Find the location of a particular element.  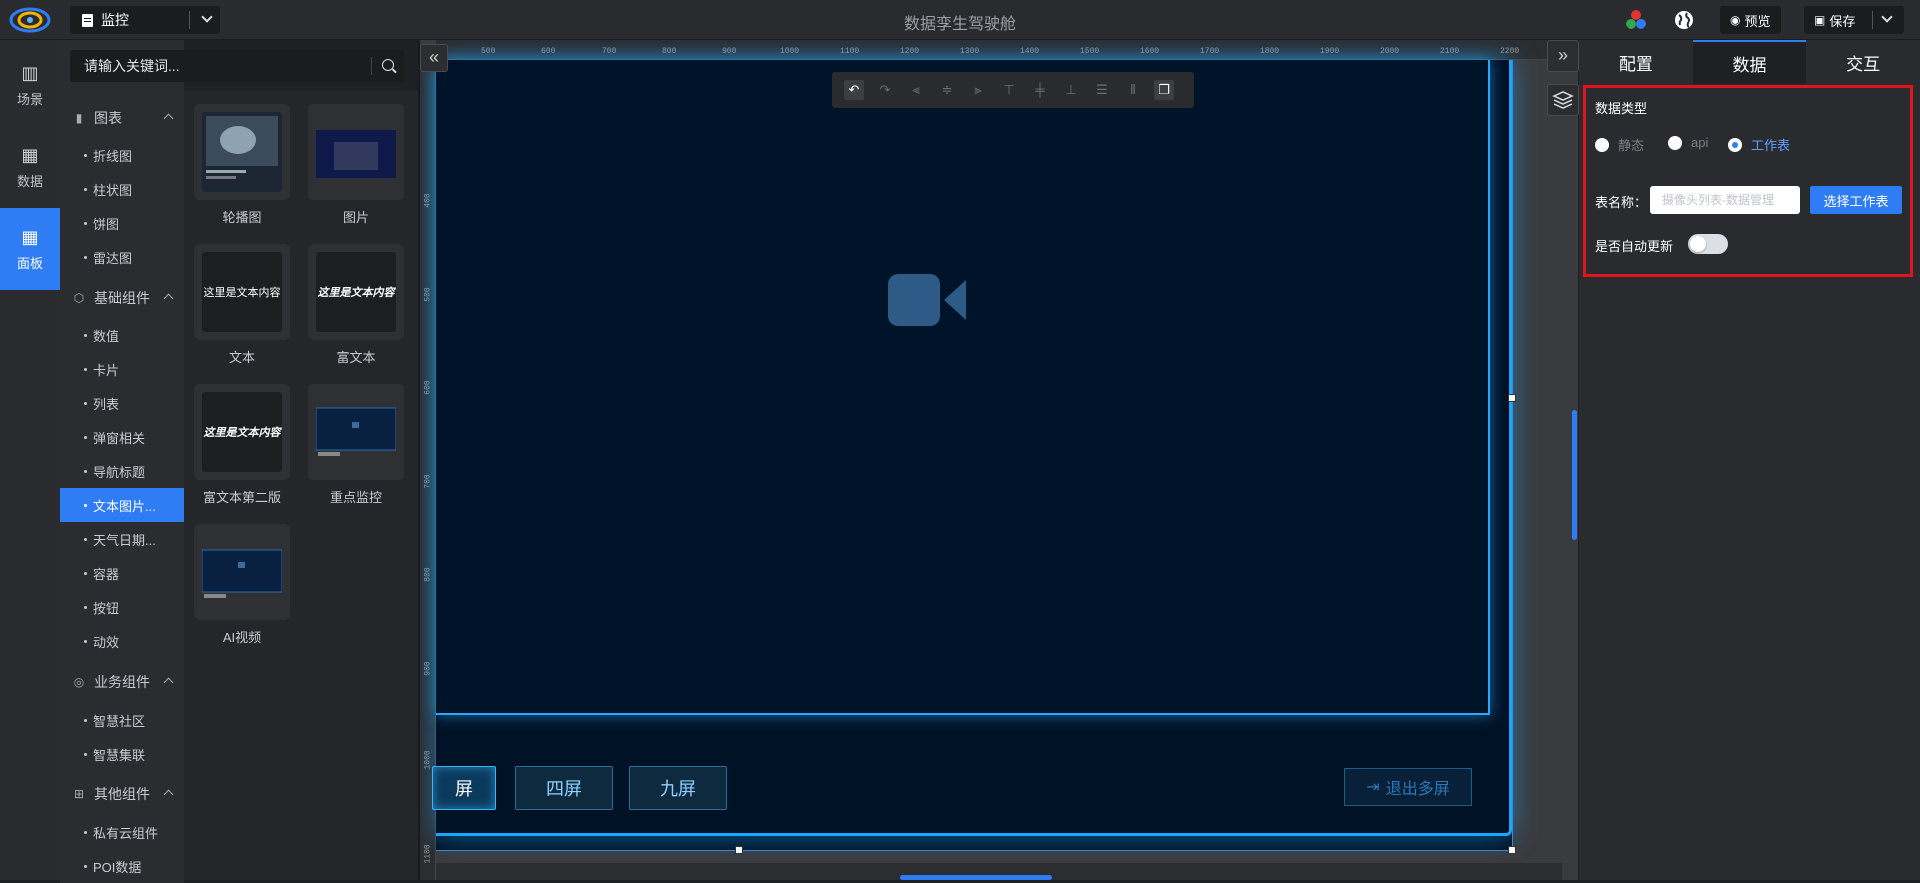

video-camera-icon is located at coordinates (927, 300).